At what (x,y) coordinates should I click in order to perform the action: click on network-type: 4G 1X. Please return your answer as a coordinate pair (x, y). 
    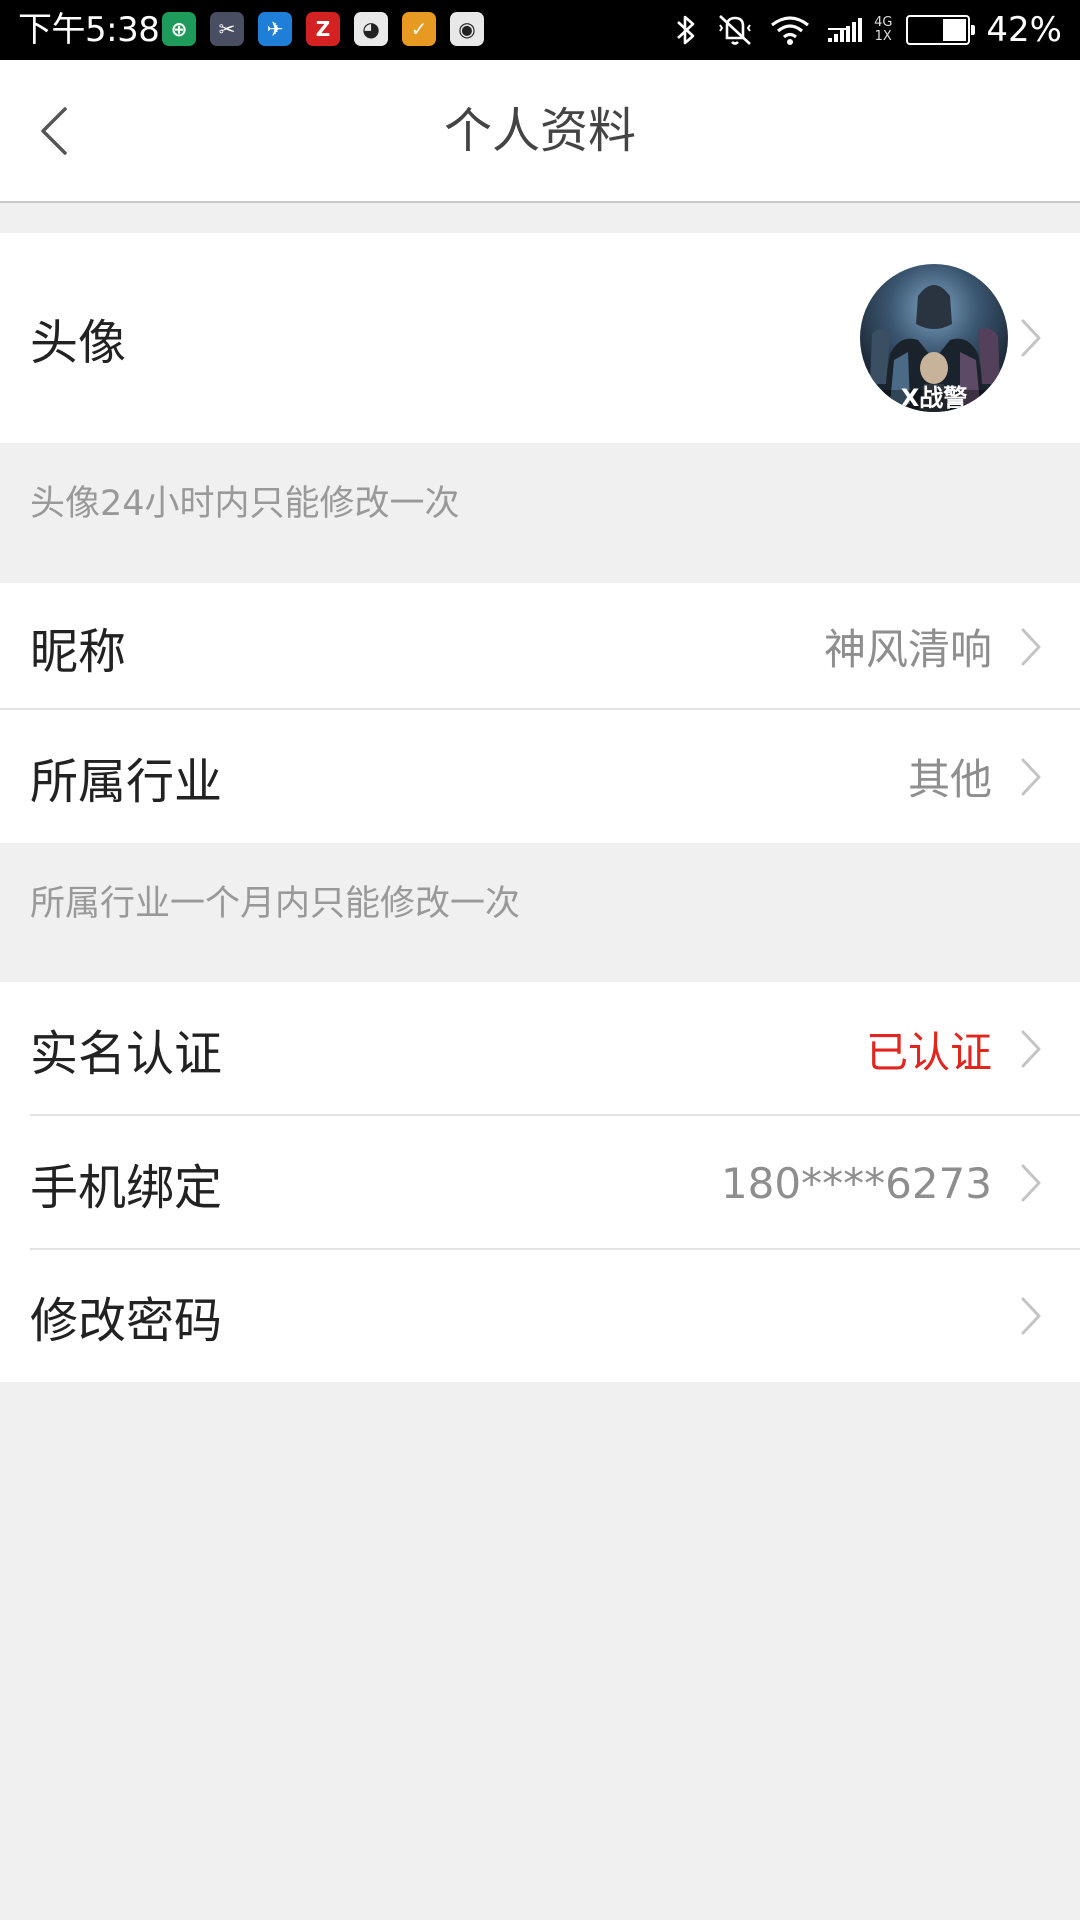
    Looking at the image, I should click on (883, 30).